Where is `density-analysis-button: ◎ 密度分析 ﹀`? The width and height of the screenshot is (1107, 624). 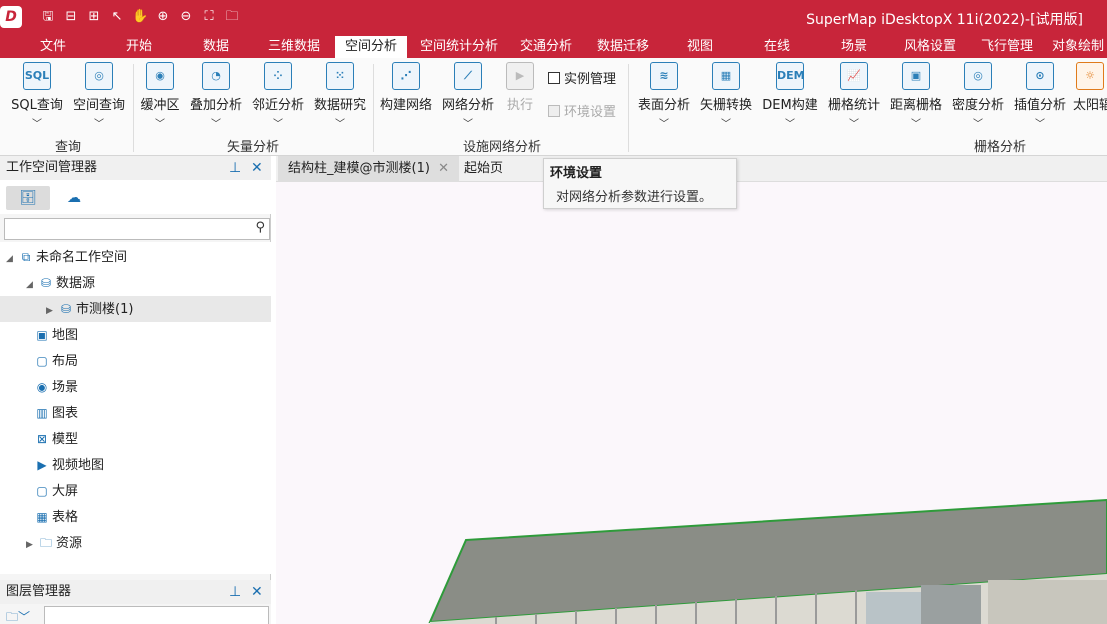
density-analysis-button: ◎ 密度分析 ﹀ is located at coordinates (978, 96).